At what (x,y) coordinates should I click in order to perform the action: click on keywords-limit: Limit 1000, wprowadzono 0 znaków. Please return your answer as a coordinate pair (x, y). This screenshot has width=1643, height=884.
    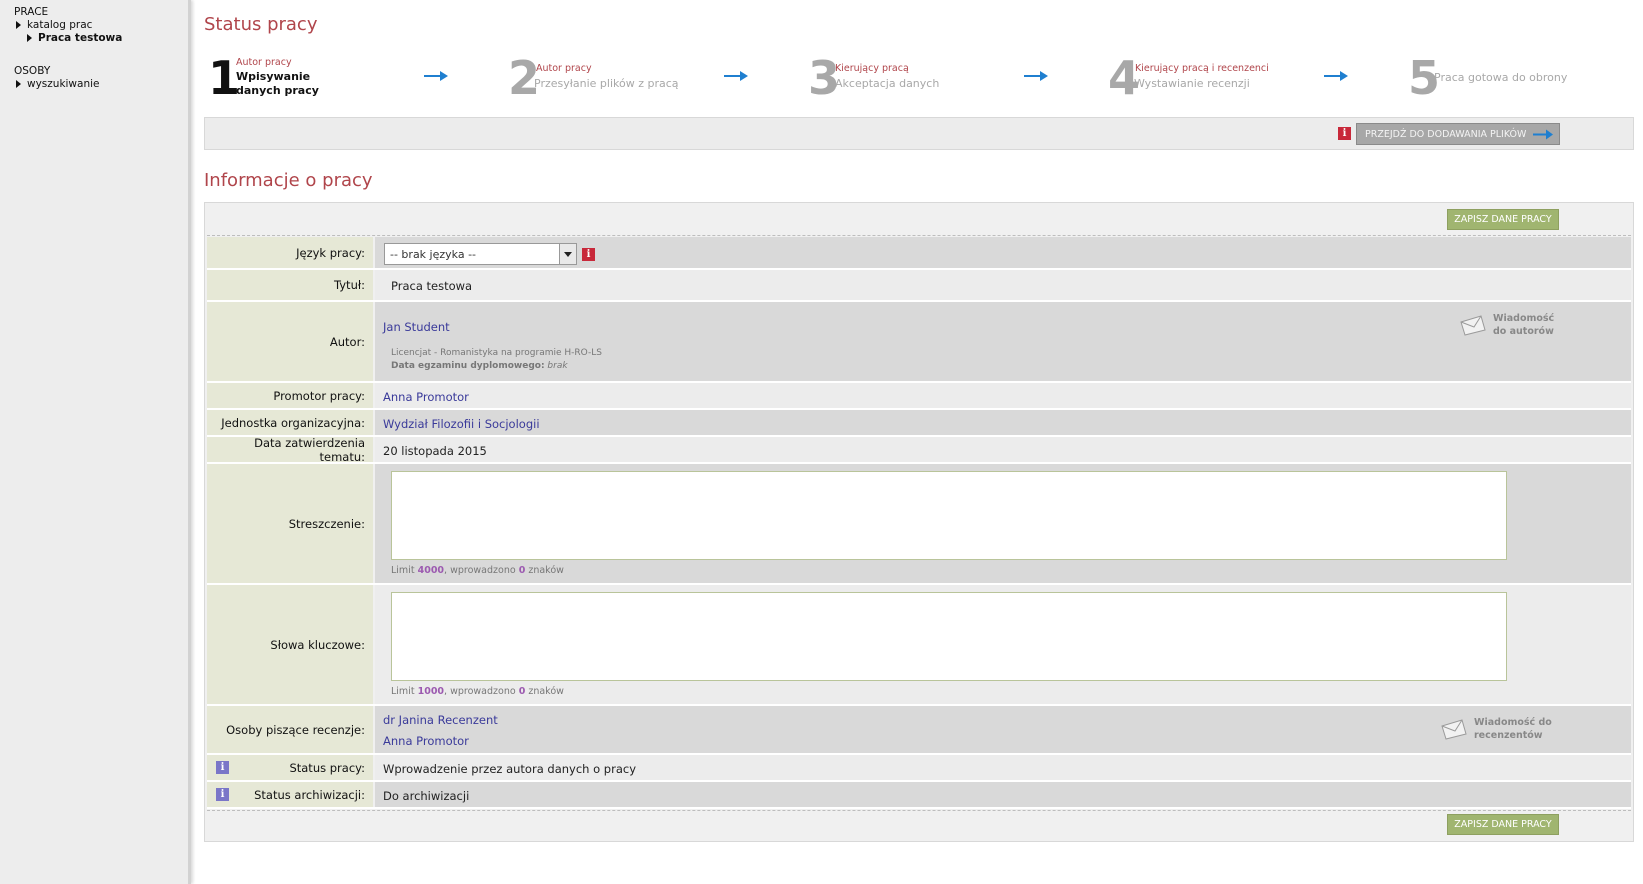
    Looking at the image, I should click on (477, 691).